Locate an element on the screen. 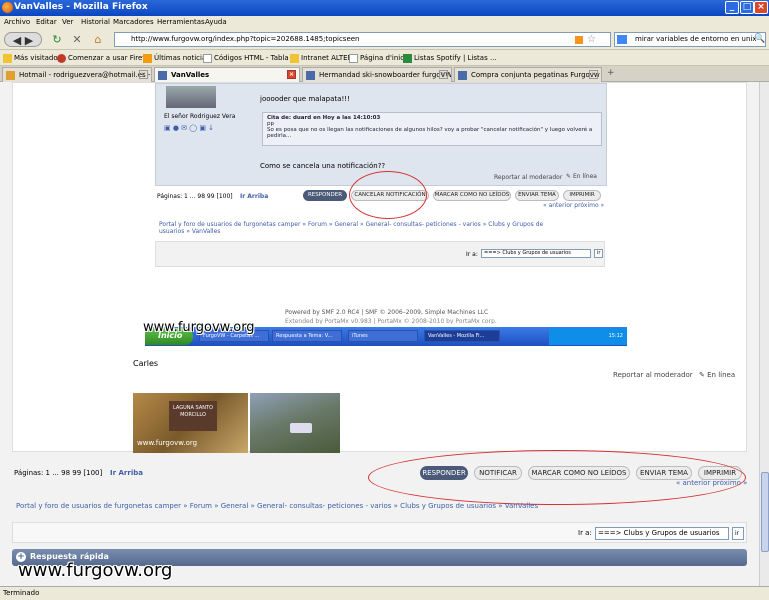 The image size is (769, 600). highlight-ellipse is located at coordinates (557, 477).